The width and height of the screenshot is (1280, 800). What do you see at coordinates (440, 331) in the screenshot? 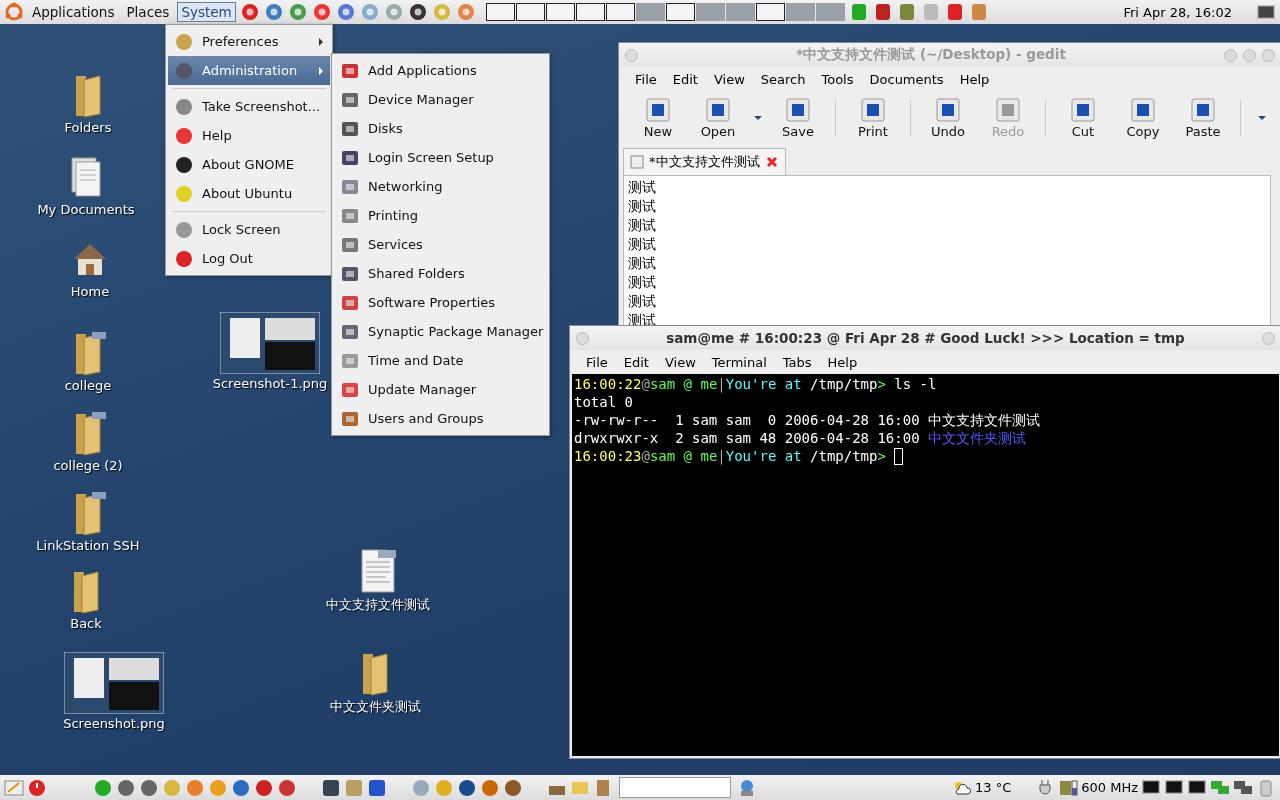
I see `menu-item: Synaptic Package Manager` at bounding box center [440, 331].